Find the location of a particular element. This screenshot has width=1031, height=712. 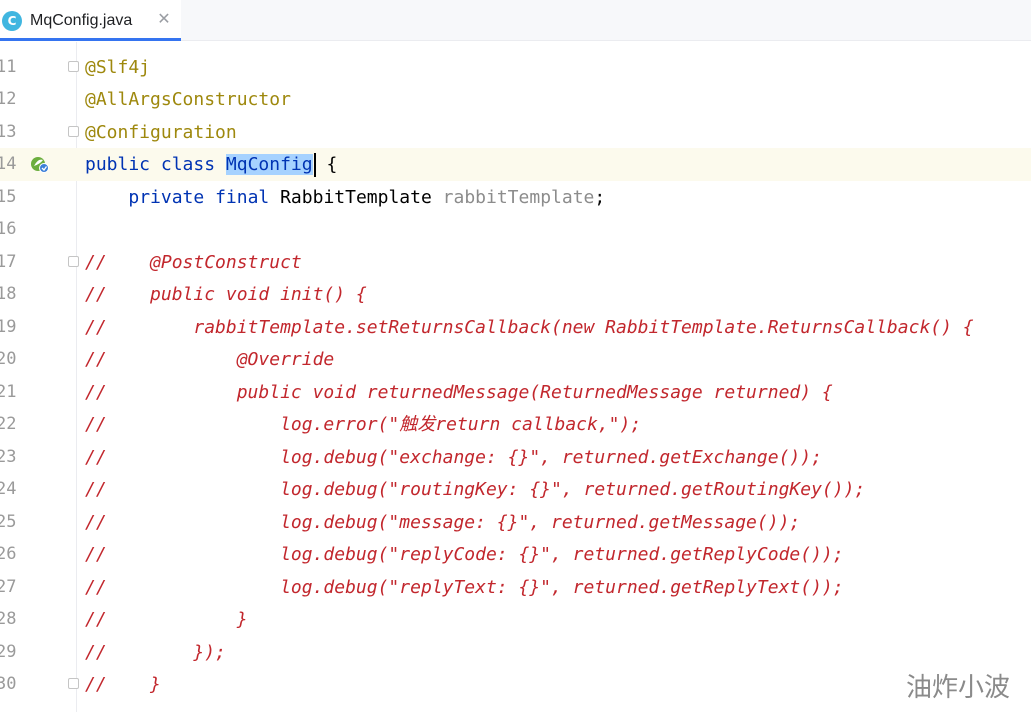

line-number: 13 is located at coordinates (8, 132).